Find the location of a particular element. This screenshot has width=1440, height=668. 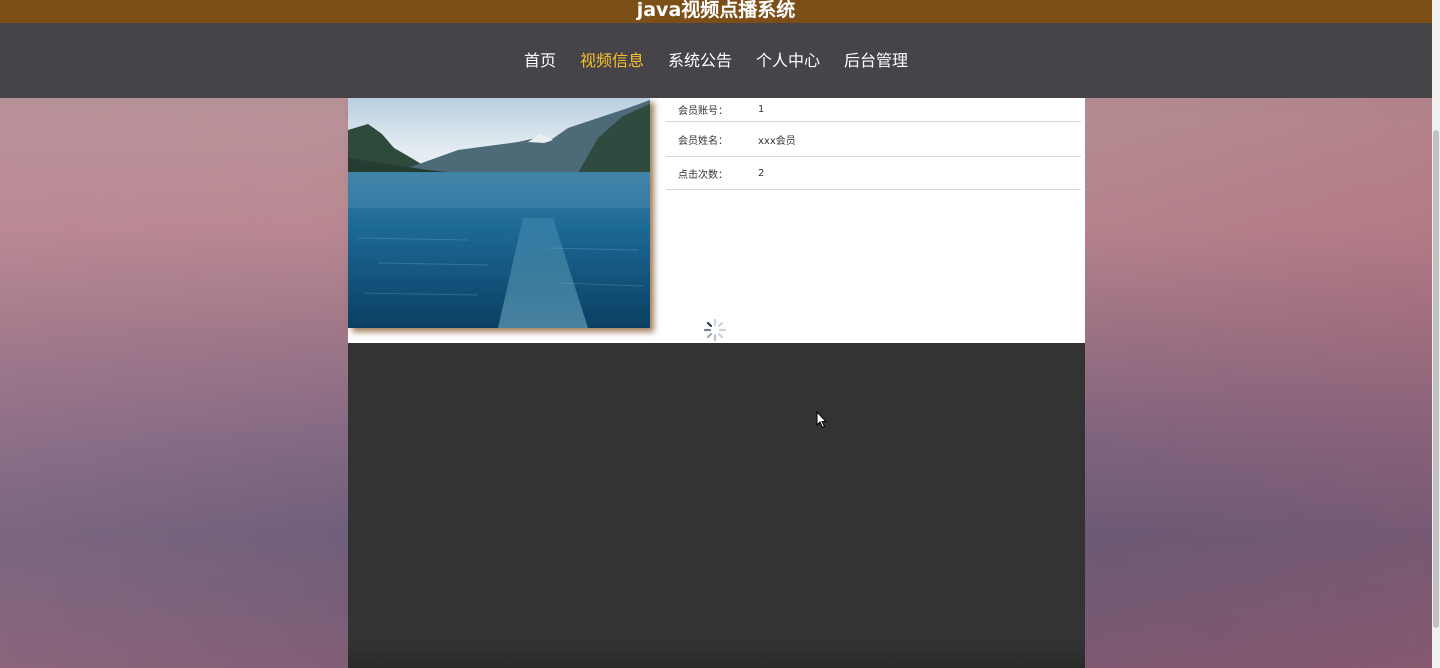

info-label: 会员账号： is located at coordinates (703, 111).